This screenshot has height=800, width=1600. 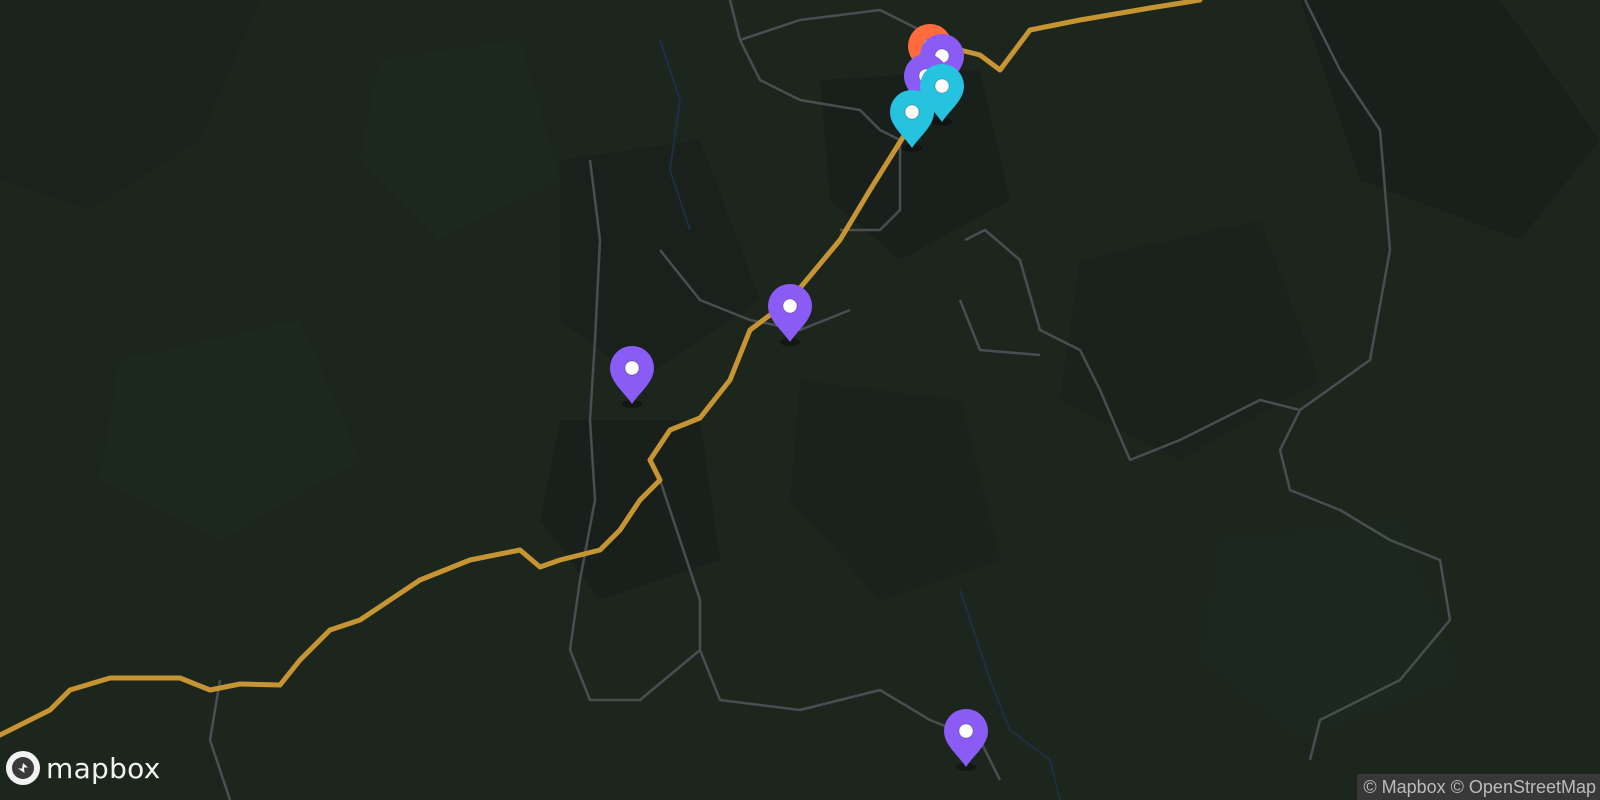 I want to click on openstreetmap-attribution-link: © OpenStreetMap, so click(x=1523, y=787).